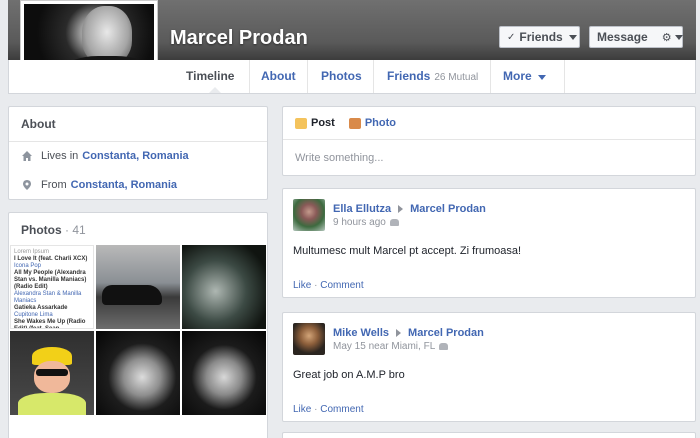 Image resolution: width=700 pixels, height=438 pixels. I want to click on composer-tabs: Post Photo, so click(489, 123).